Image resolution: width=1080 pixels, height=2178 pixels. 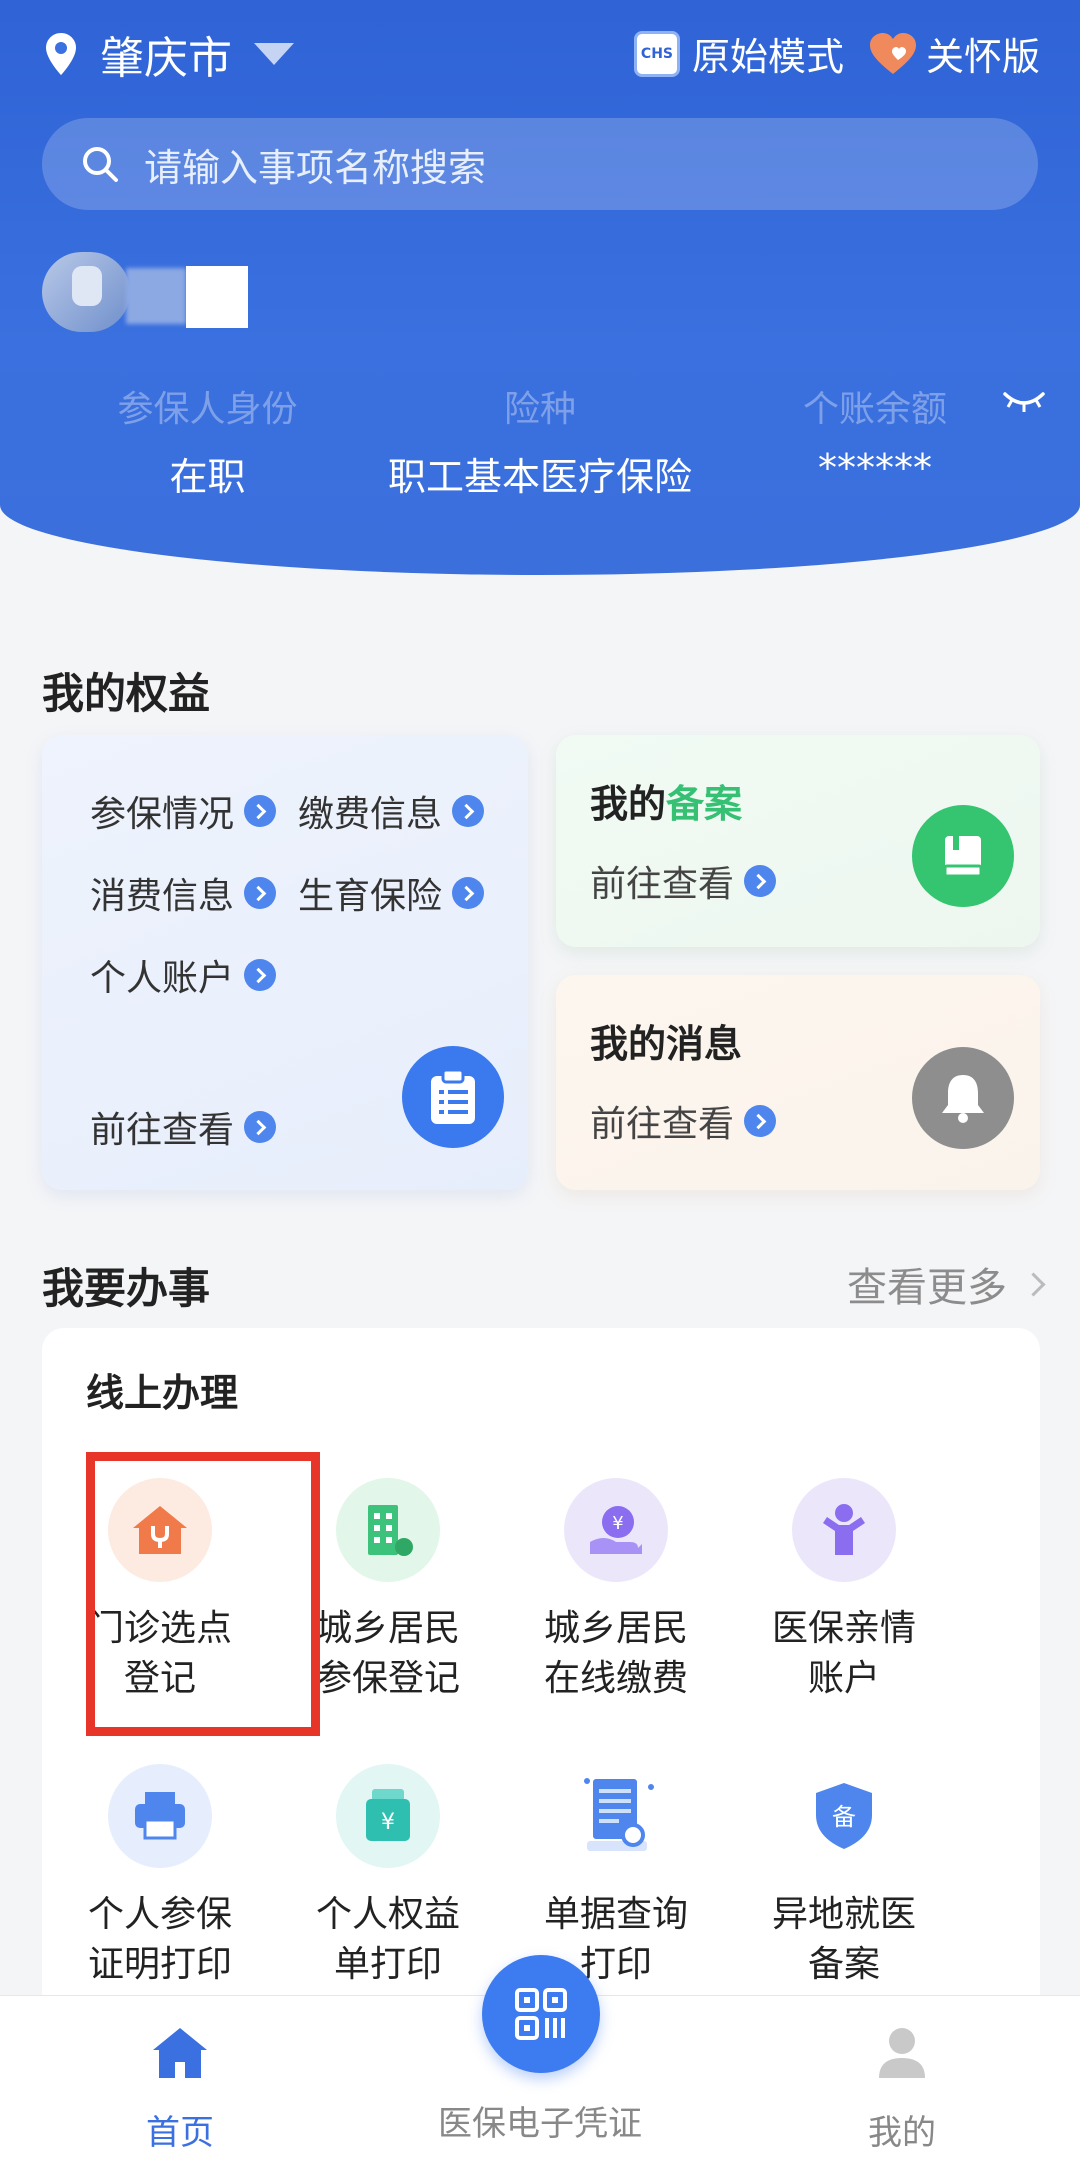 I want to click on highlight-box, so click(x=203, y=1594).